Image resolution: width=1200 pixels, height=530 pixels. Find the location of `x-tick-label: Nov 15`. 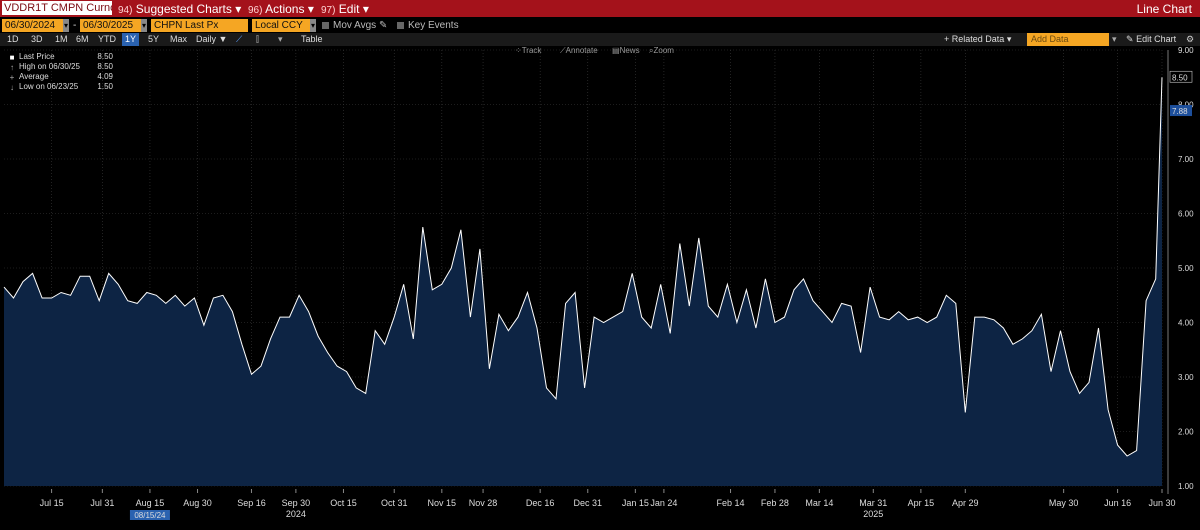

x-tick-label: Nov 15 is located at coordinates (442, 503).